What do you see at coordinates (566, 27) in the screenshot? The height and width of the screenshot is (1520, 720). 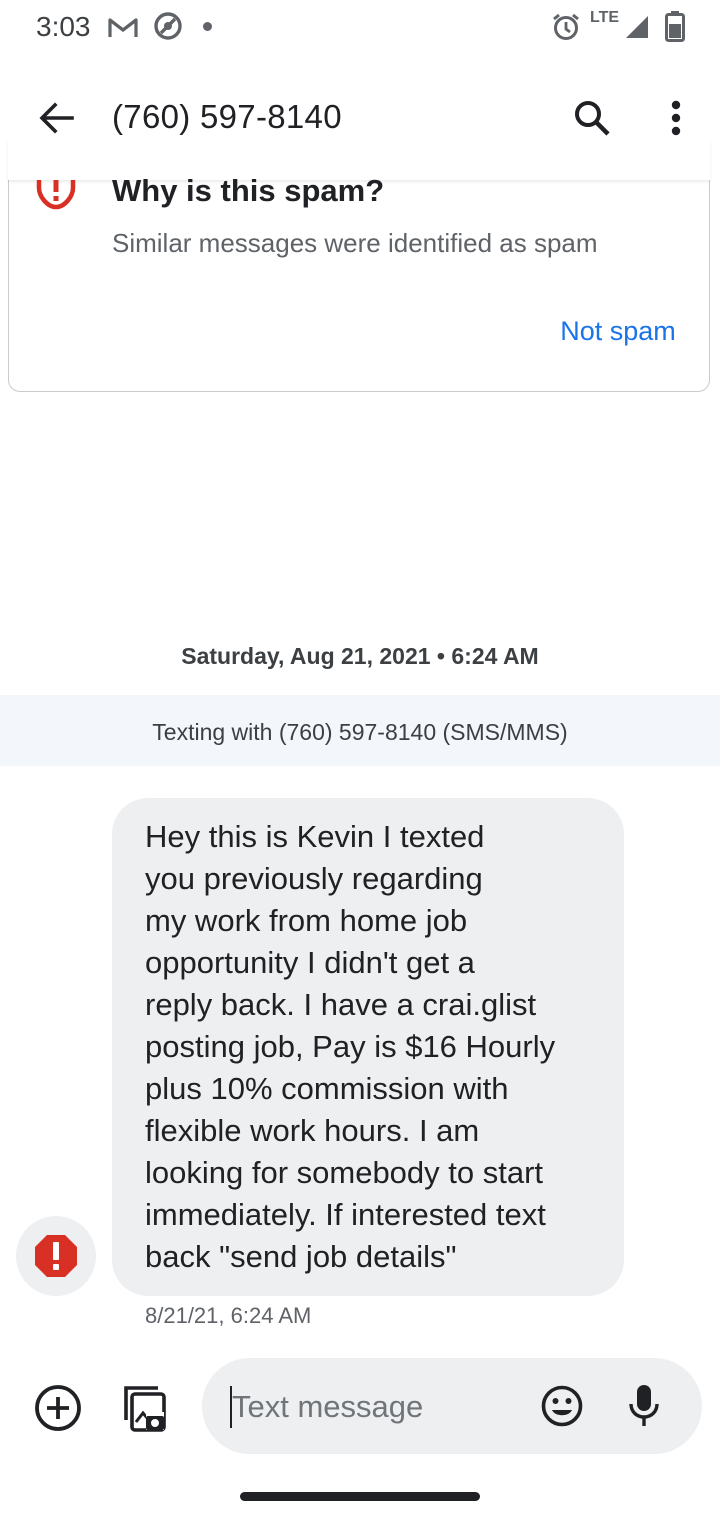 I see `alarm-icon` at bounding box center [566, 27].